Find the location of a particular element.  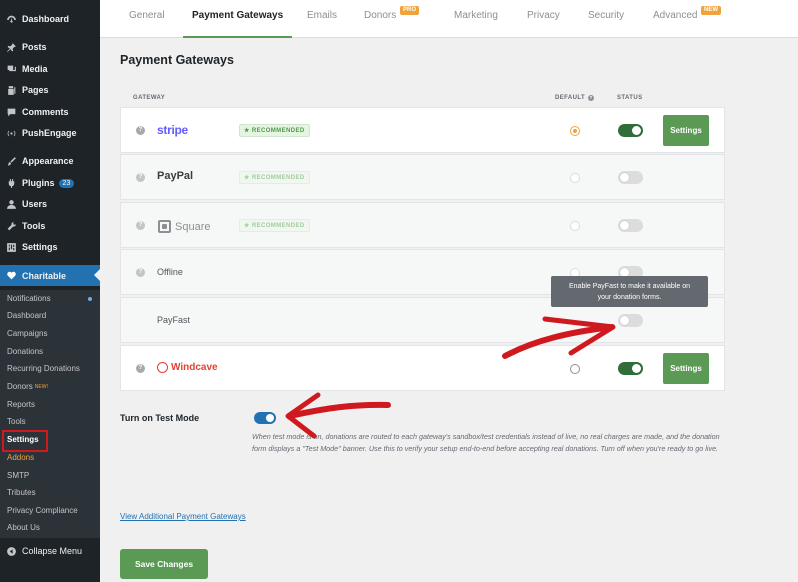

submenu-recurring-donations: Recurring Donations is located at coordinates (43, 369).